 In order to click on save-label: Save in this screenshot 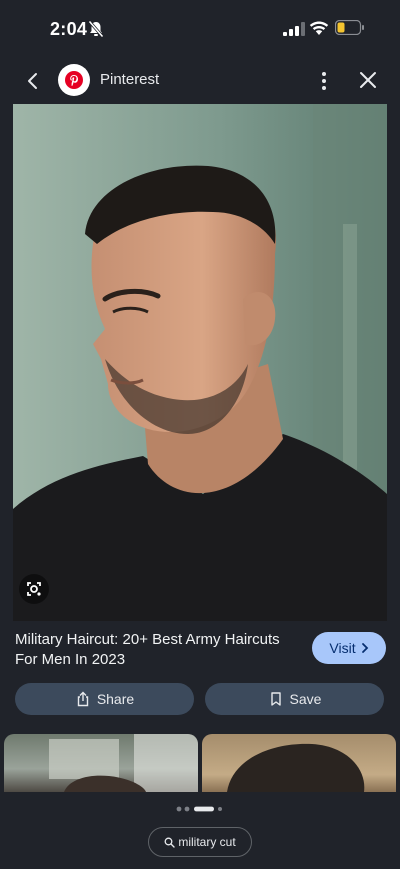, I will do `click(305, 699)`.